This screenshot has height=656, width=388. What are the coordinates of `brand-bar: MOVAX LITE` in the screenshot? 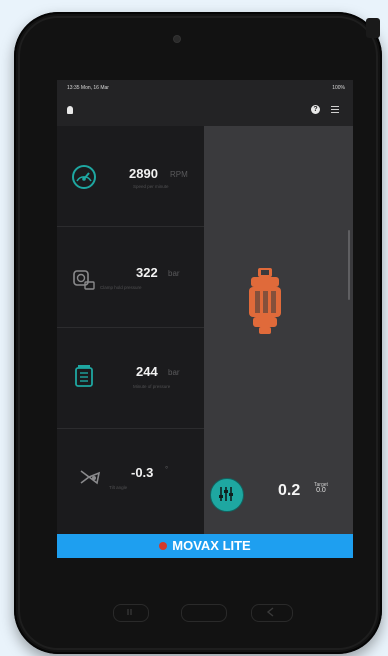 It's located at (205, 546).